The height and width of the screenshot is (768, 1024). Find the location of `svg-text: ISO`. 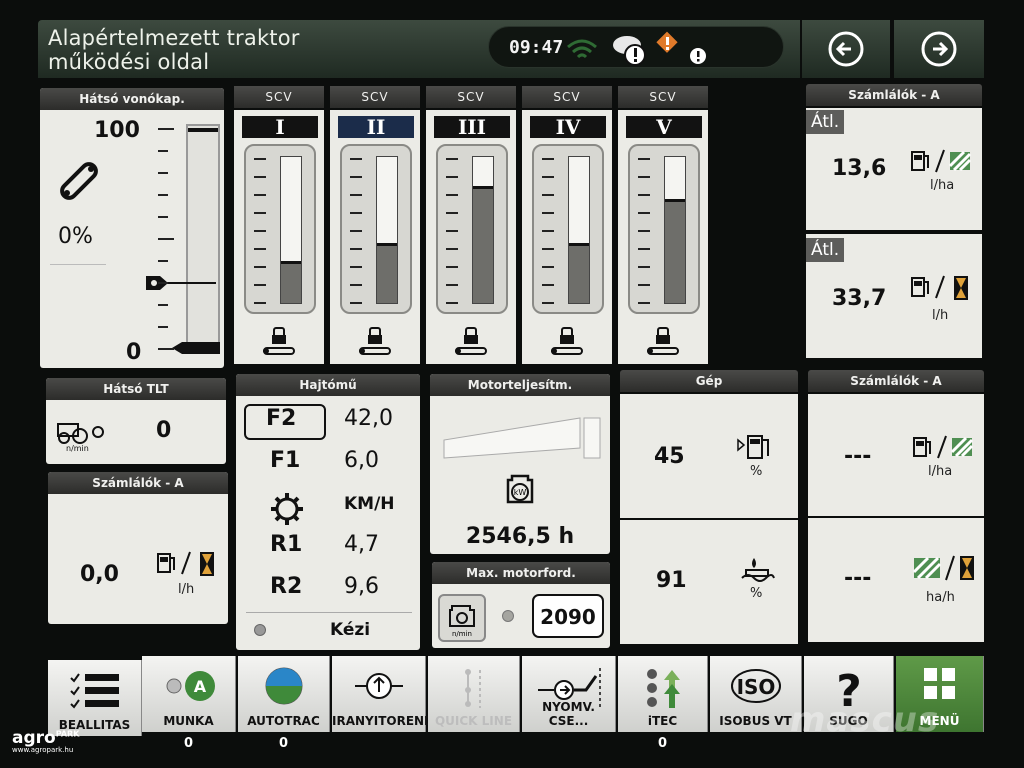

svg-text: ISO is located at coordinates (755, 687).